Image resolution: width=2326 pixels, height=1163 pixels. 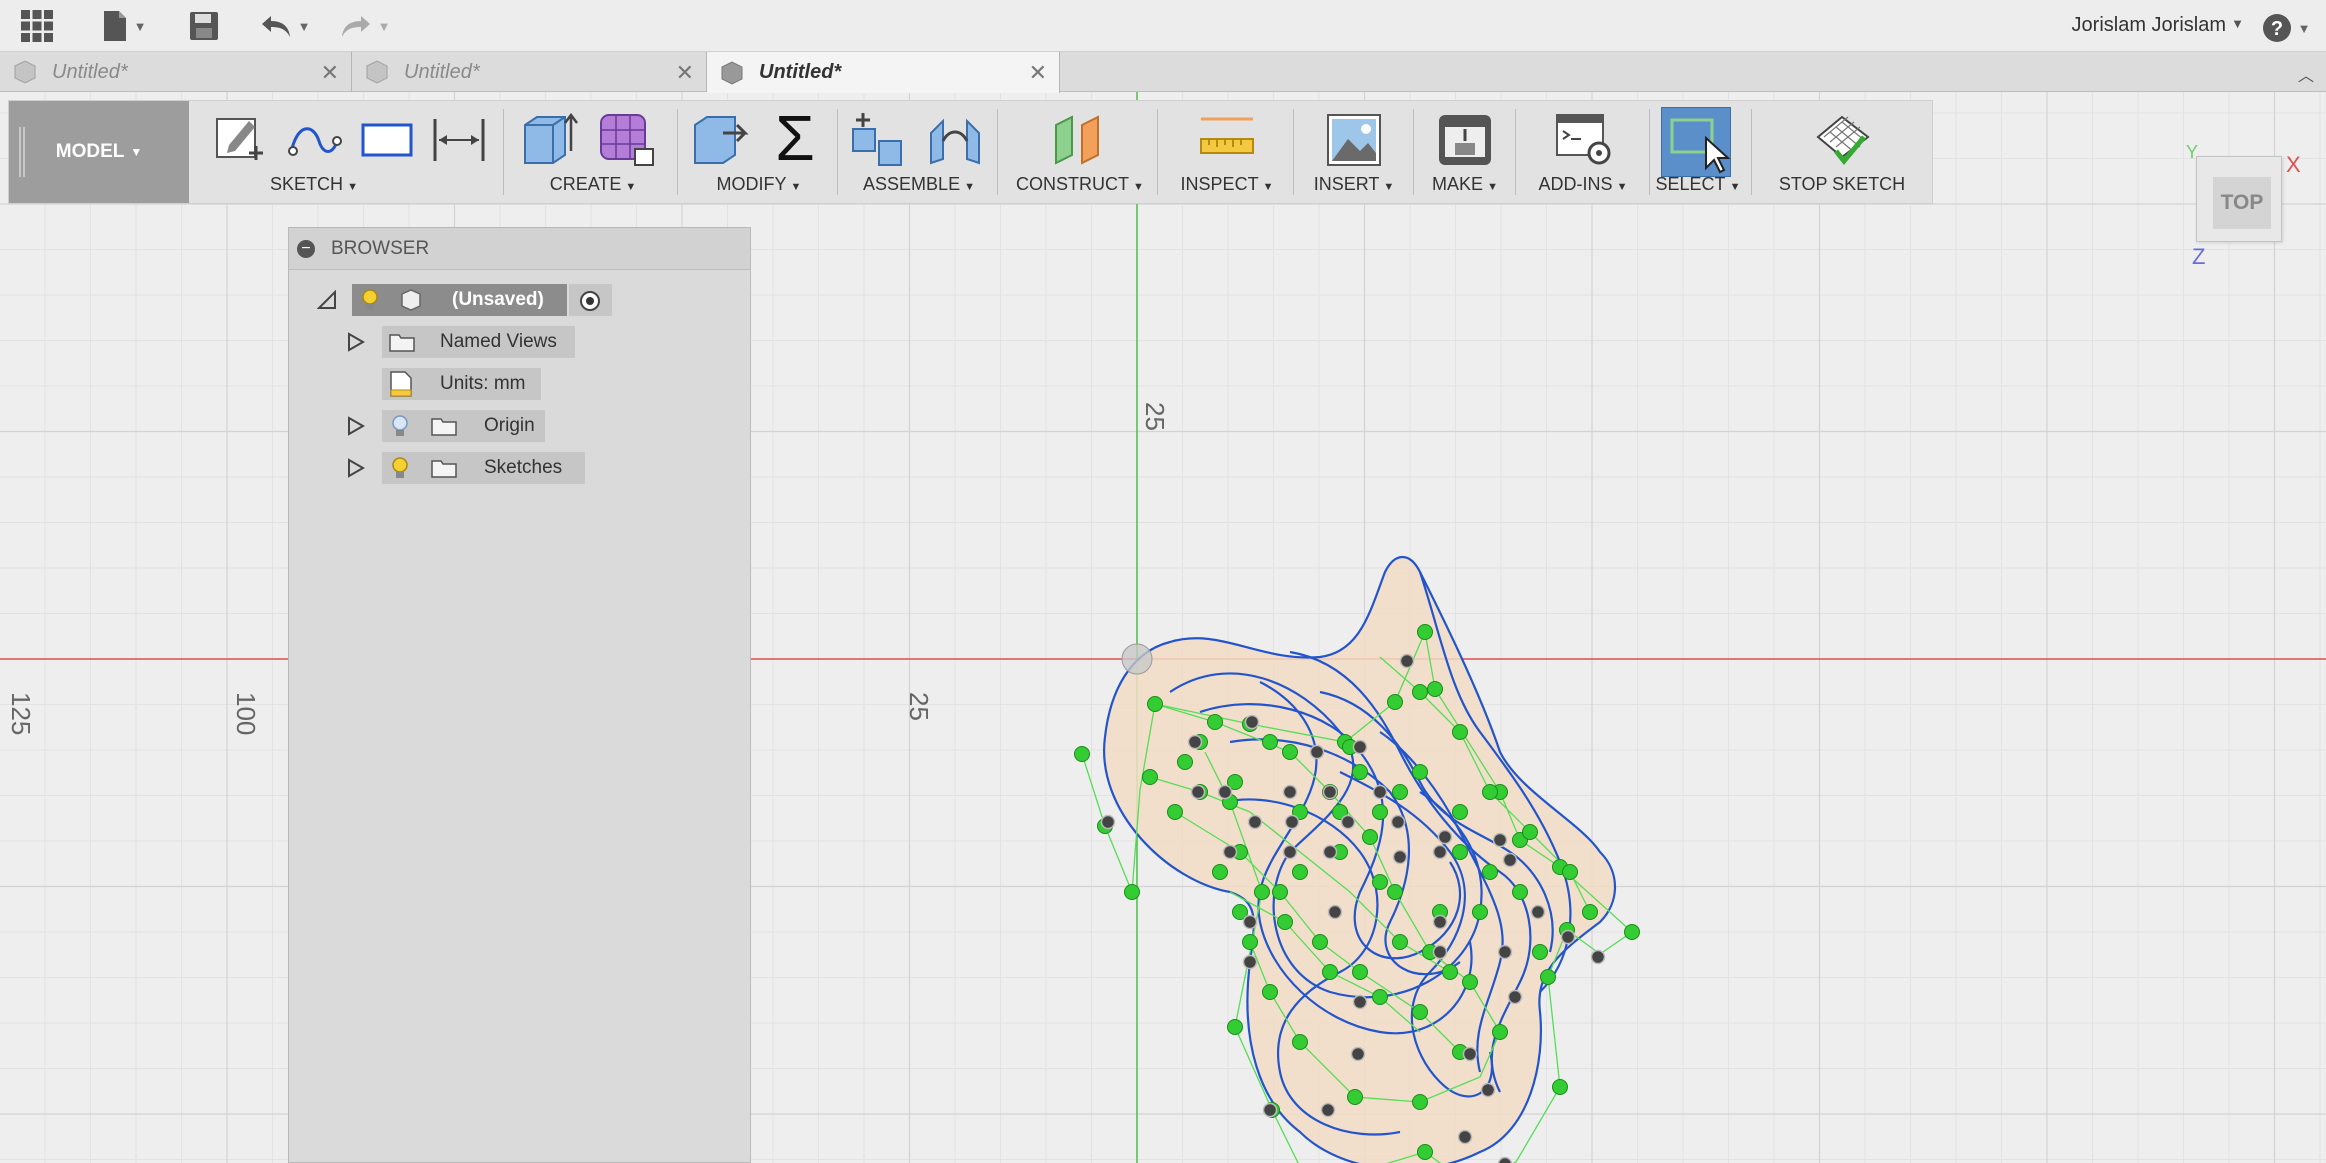 What do you see at coordinates (1080, 184) in the screenshot?
I see `construct-menu: CONSTRUCT ▼` at bounding box center [1080, 184].